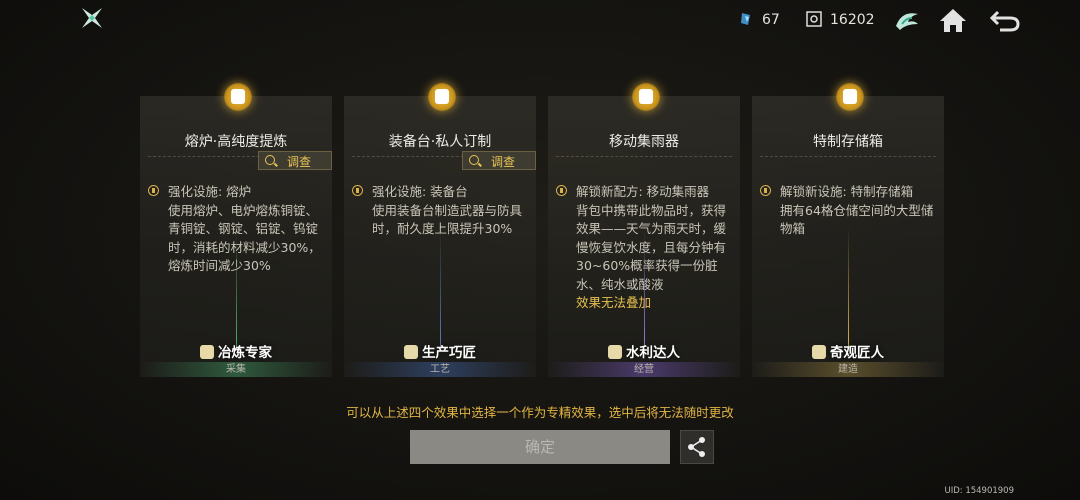  Describe the element at coordinates (236, 369) in the screenshot. I see `category-bar: 采集` at that location.